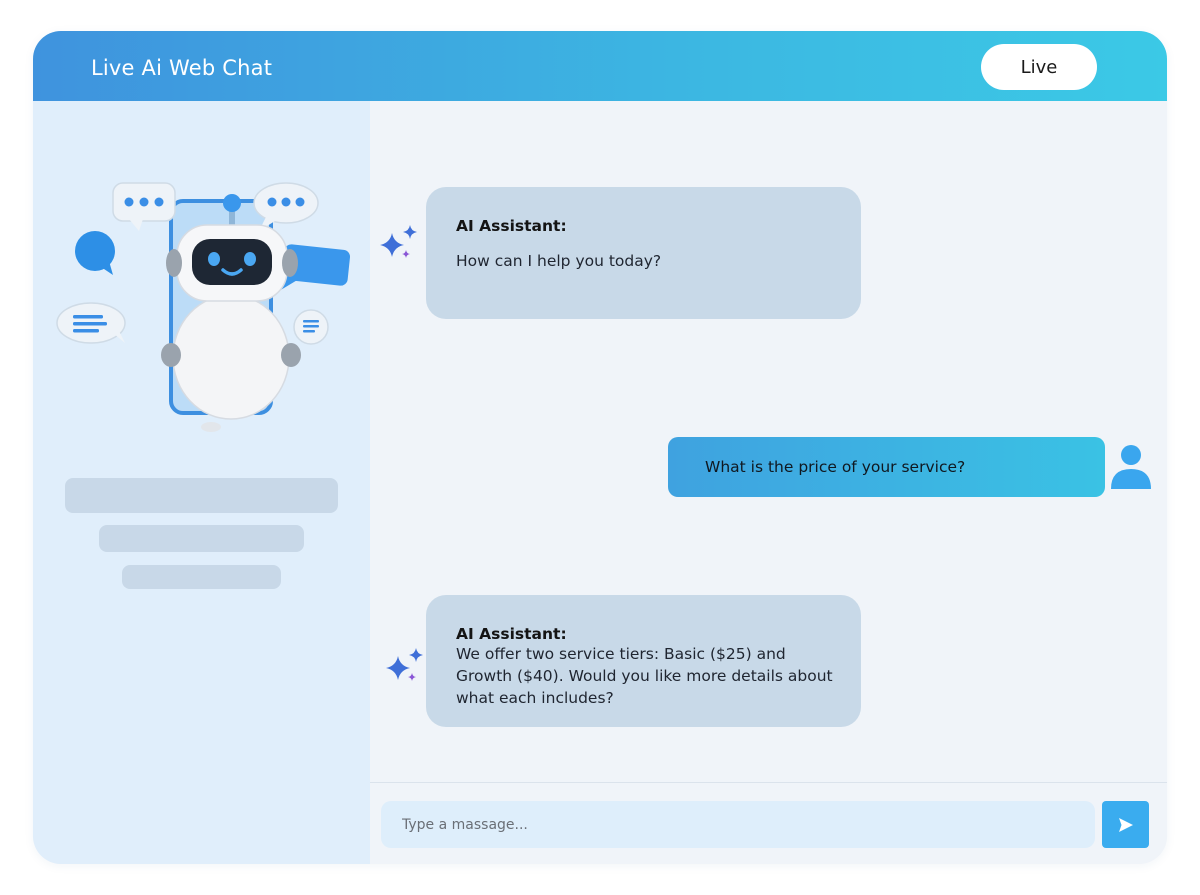 The width and height of the screenshot is (1200, 895). I want to click on send-button, so click(1125, 824).